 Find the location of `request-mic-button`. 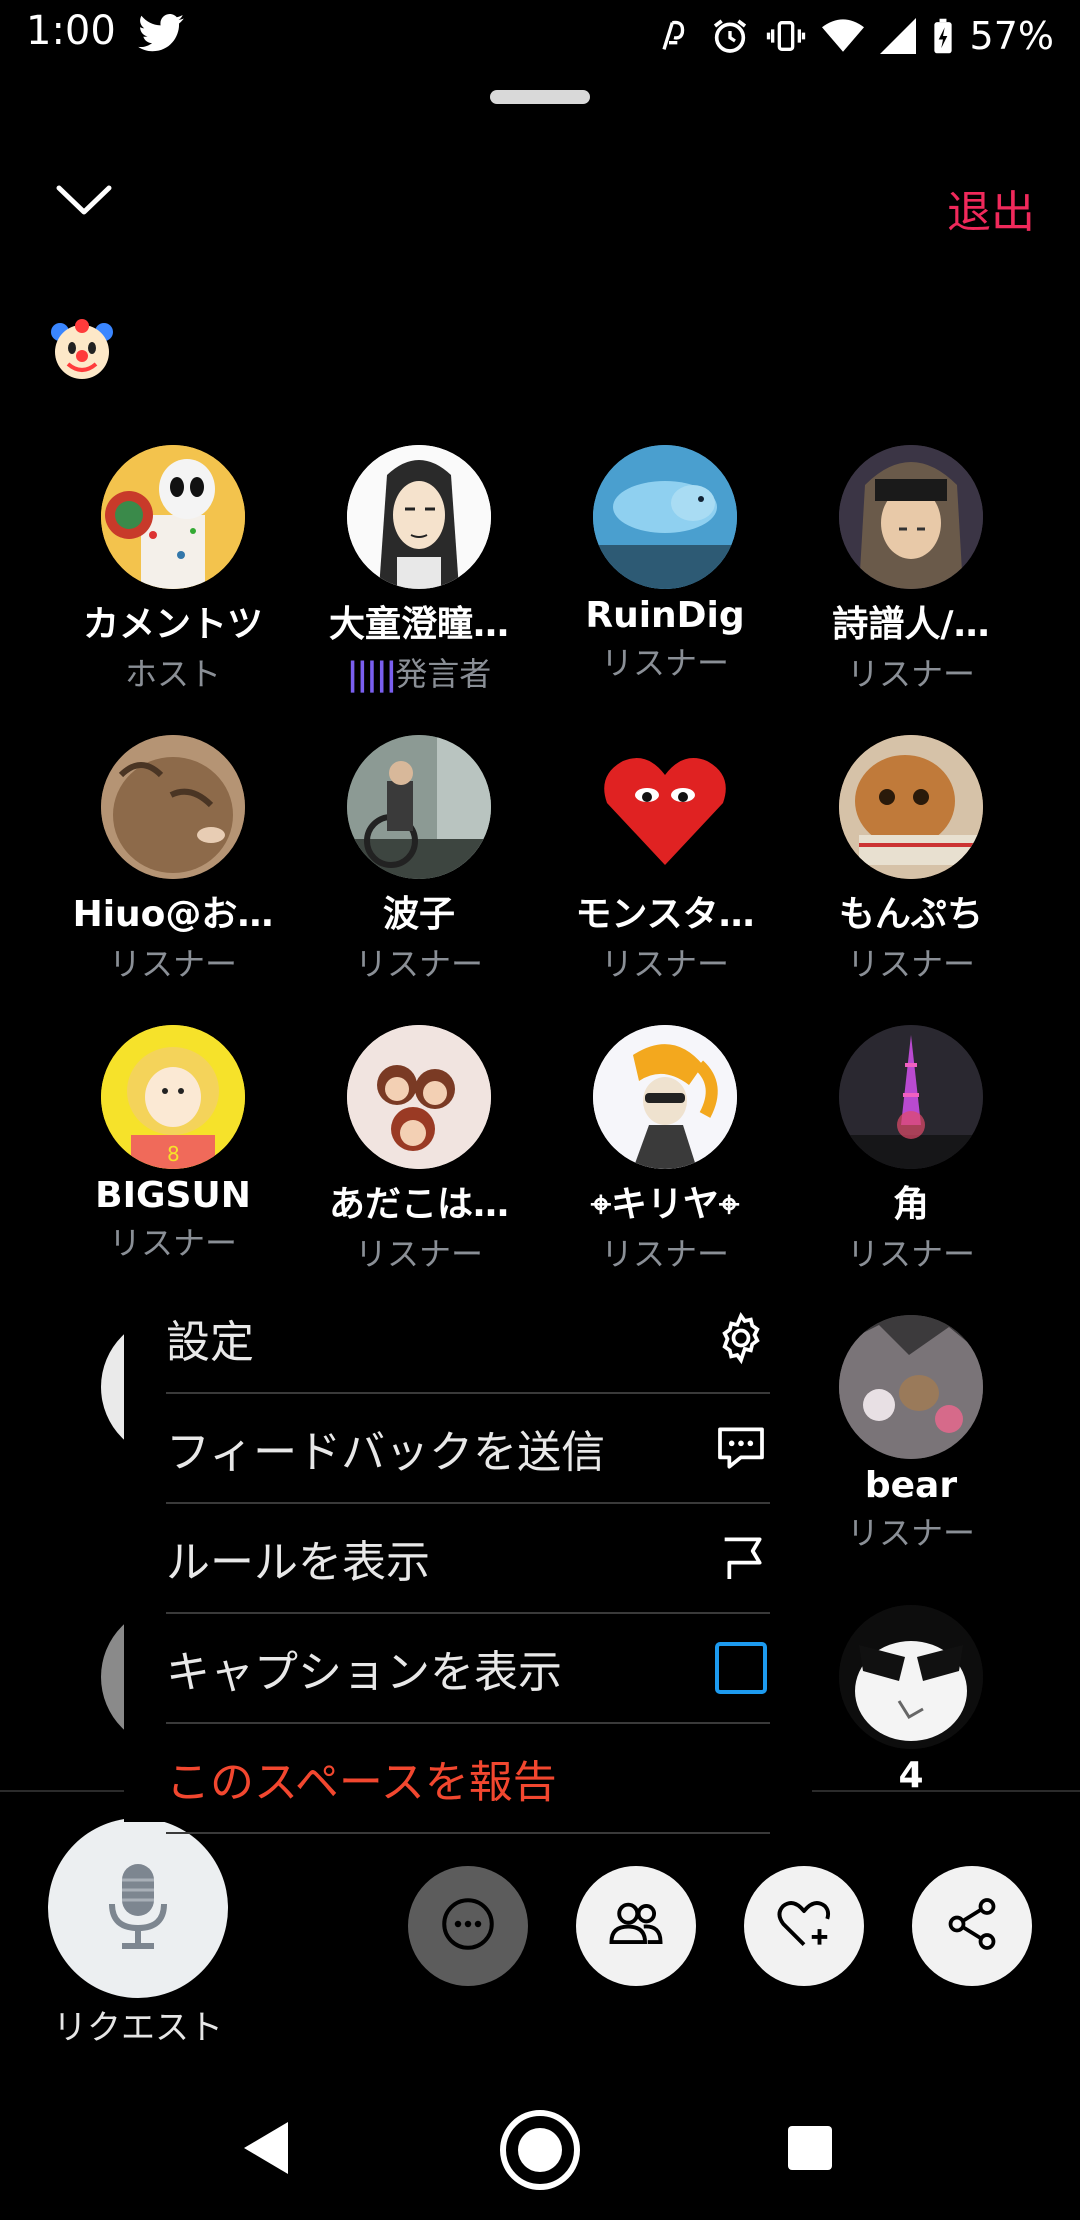

request-mic-button is located at coordinates (138, 1908).